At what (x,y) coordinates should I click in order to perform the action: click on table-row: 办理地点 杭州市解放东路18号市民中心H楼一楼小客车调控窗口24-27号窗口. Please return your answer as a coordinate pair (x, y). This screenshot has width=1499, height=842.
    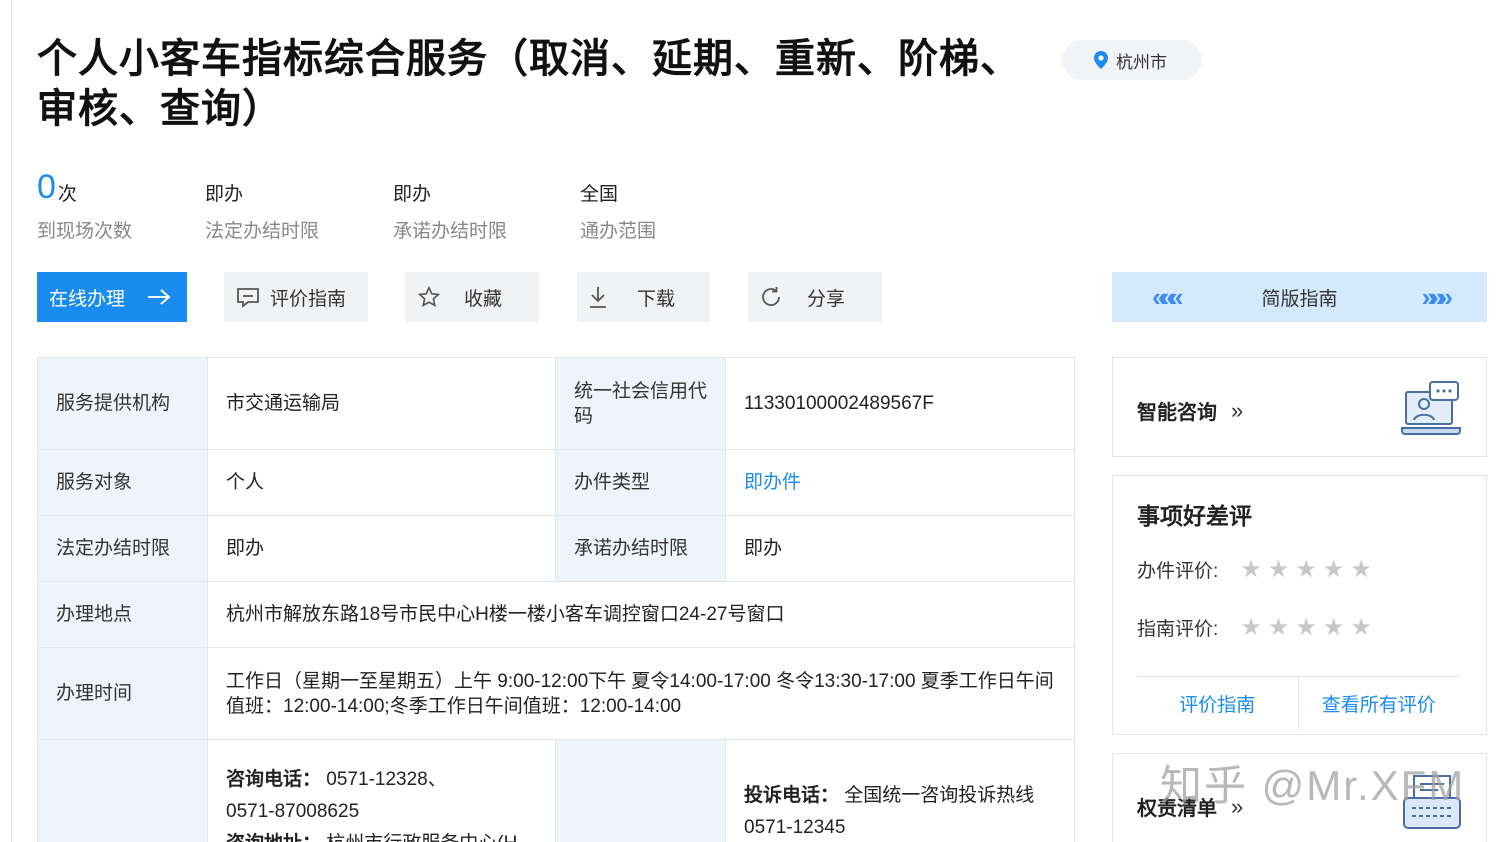
    Looking at the image, I should click on (556, 614).